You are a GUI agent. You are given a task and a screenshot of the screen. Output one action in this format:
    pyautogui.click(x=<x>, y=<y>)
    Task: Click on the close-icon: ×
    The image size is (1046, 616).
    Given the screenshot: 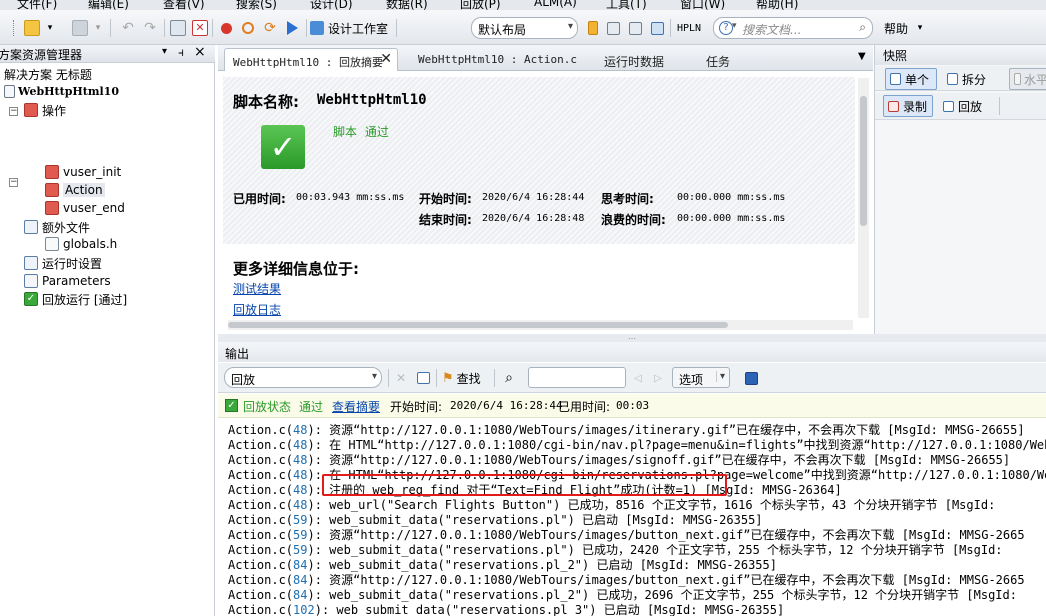 What is the action you would take?
    pyautogui.click(x=200, y=52)
    